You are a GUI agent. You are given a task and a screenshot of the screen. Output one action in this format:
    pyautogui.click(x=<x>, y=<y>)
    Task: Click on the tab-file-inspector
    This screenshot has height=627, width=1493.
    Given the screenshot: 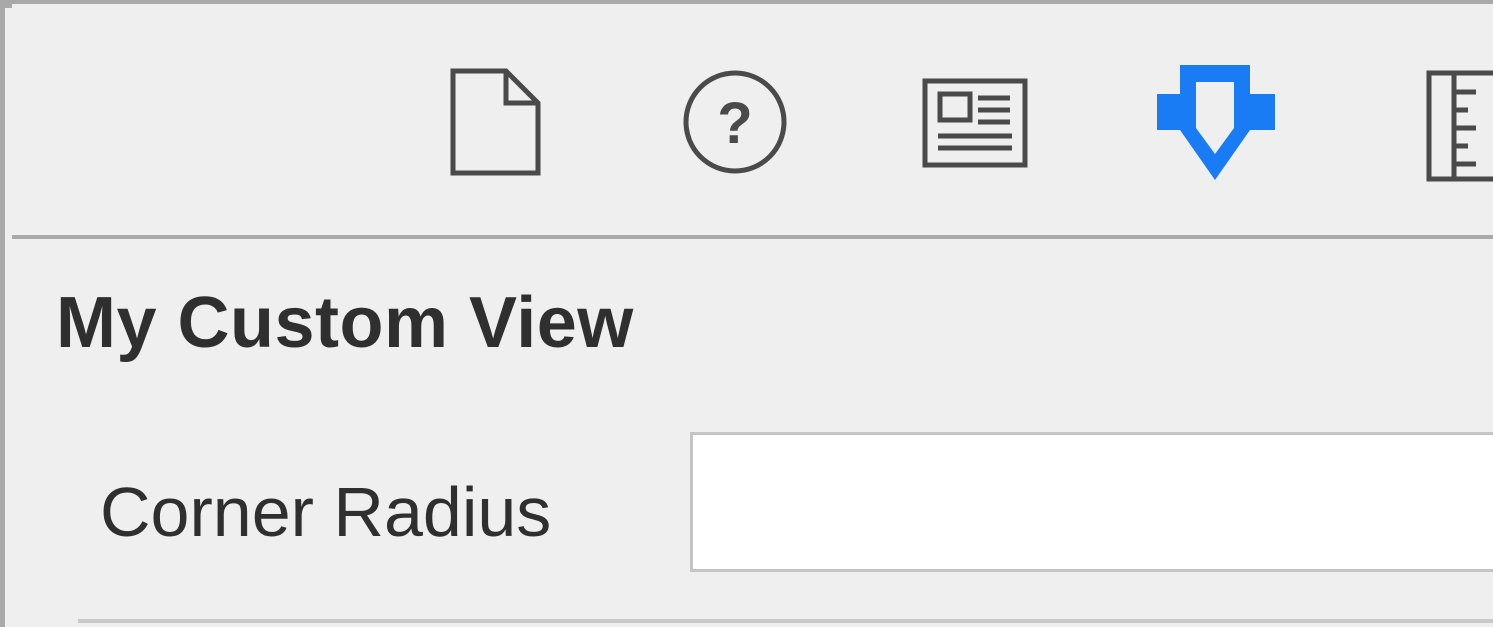 What is the action you would take?
    pyautogui.click(x=496, y=122)
    